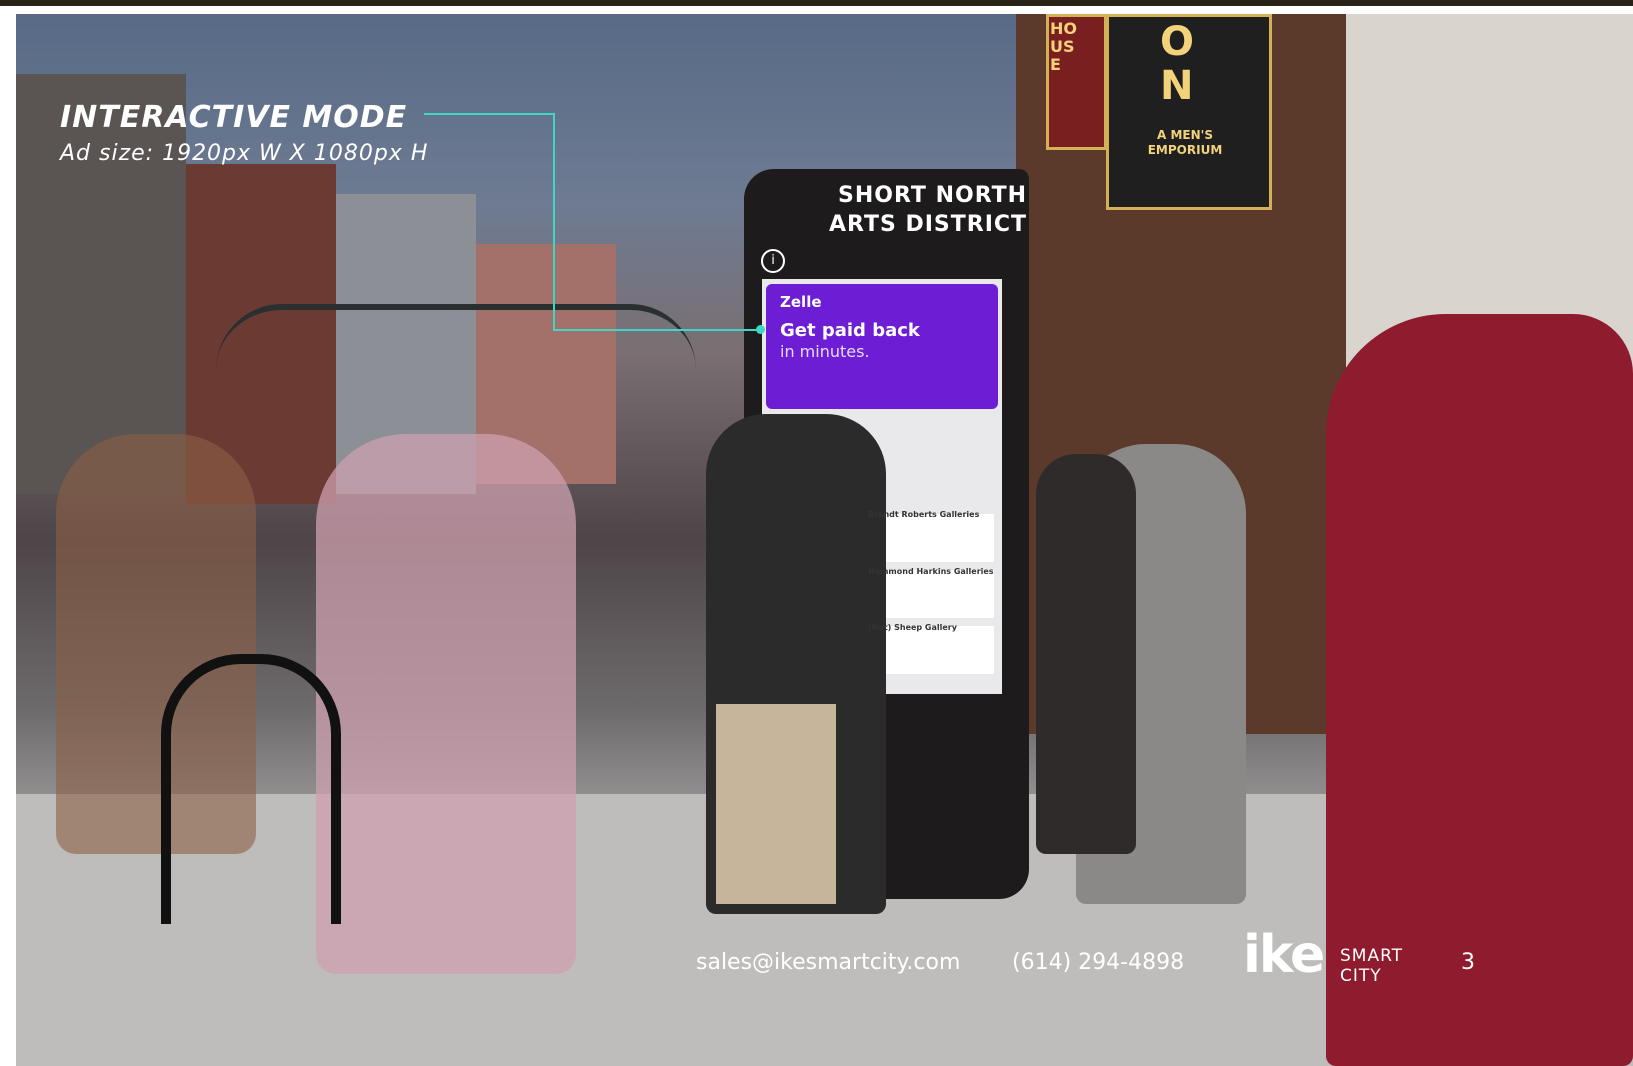 The image size is (1633, 1066). I want to click on sign-on-text: ON, so click(1177, 64).